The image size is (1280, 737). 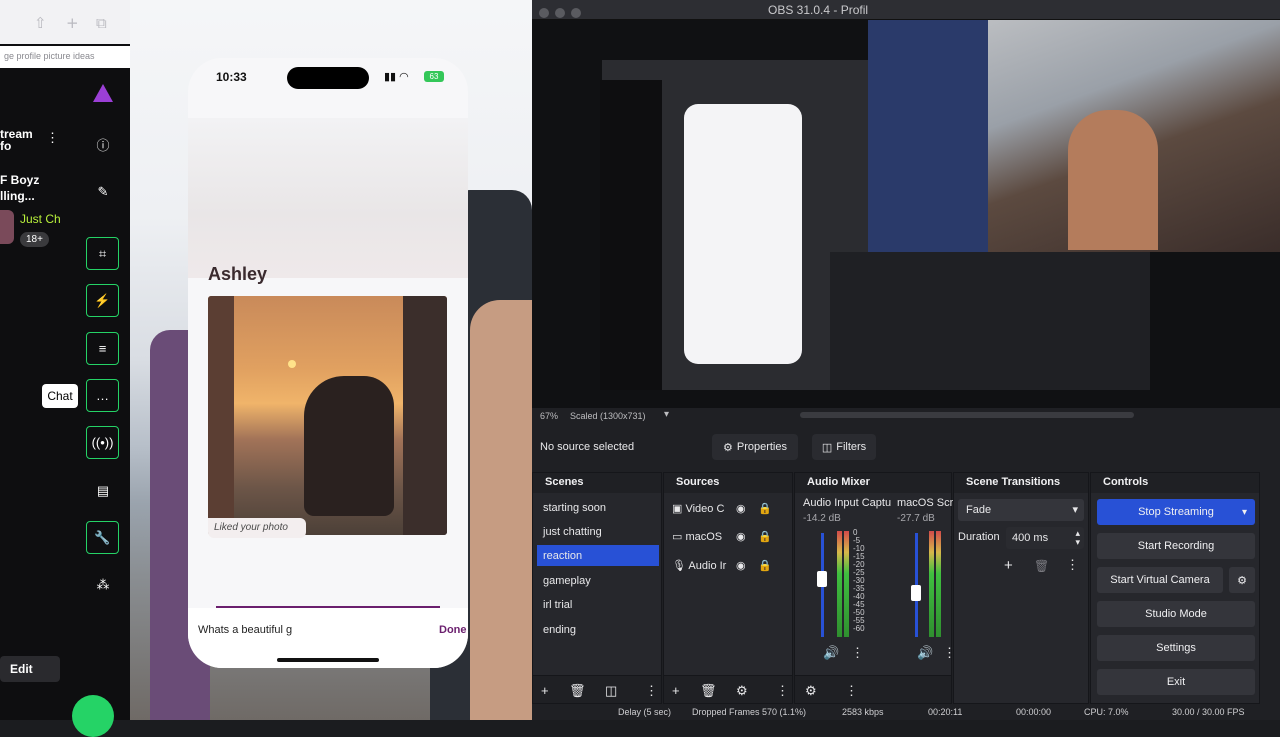 I want to click on avatar, so click(x=7, y=227).